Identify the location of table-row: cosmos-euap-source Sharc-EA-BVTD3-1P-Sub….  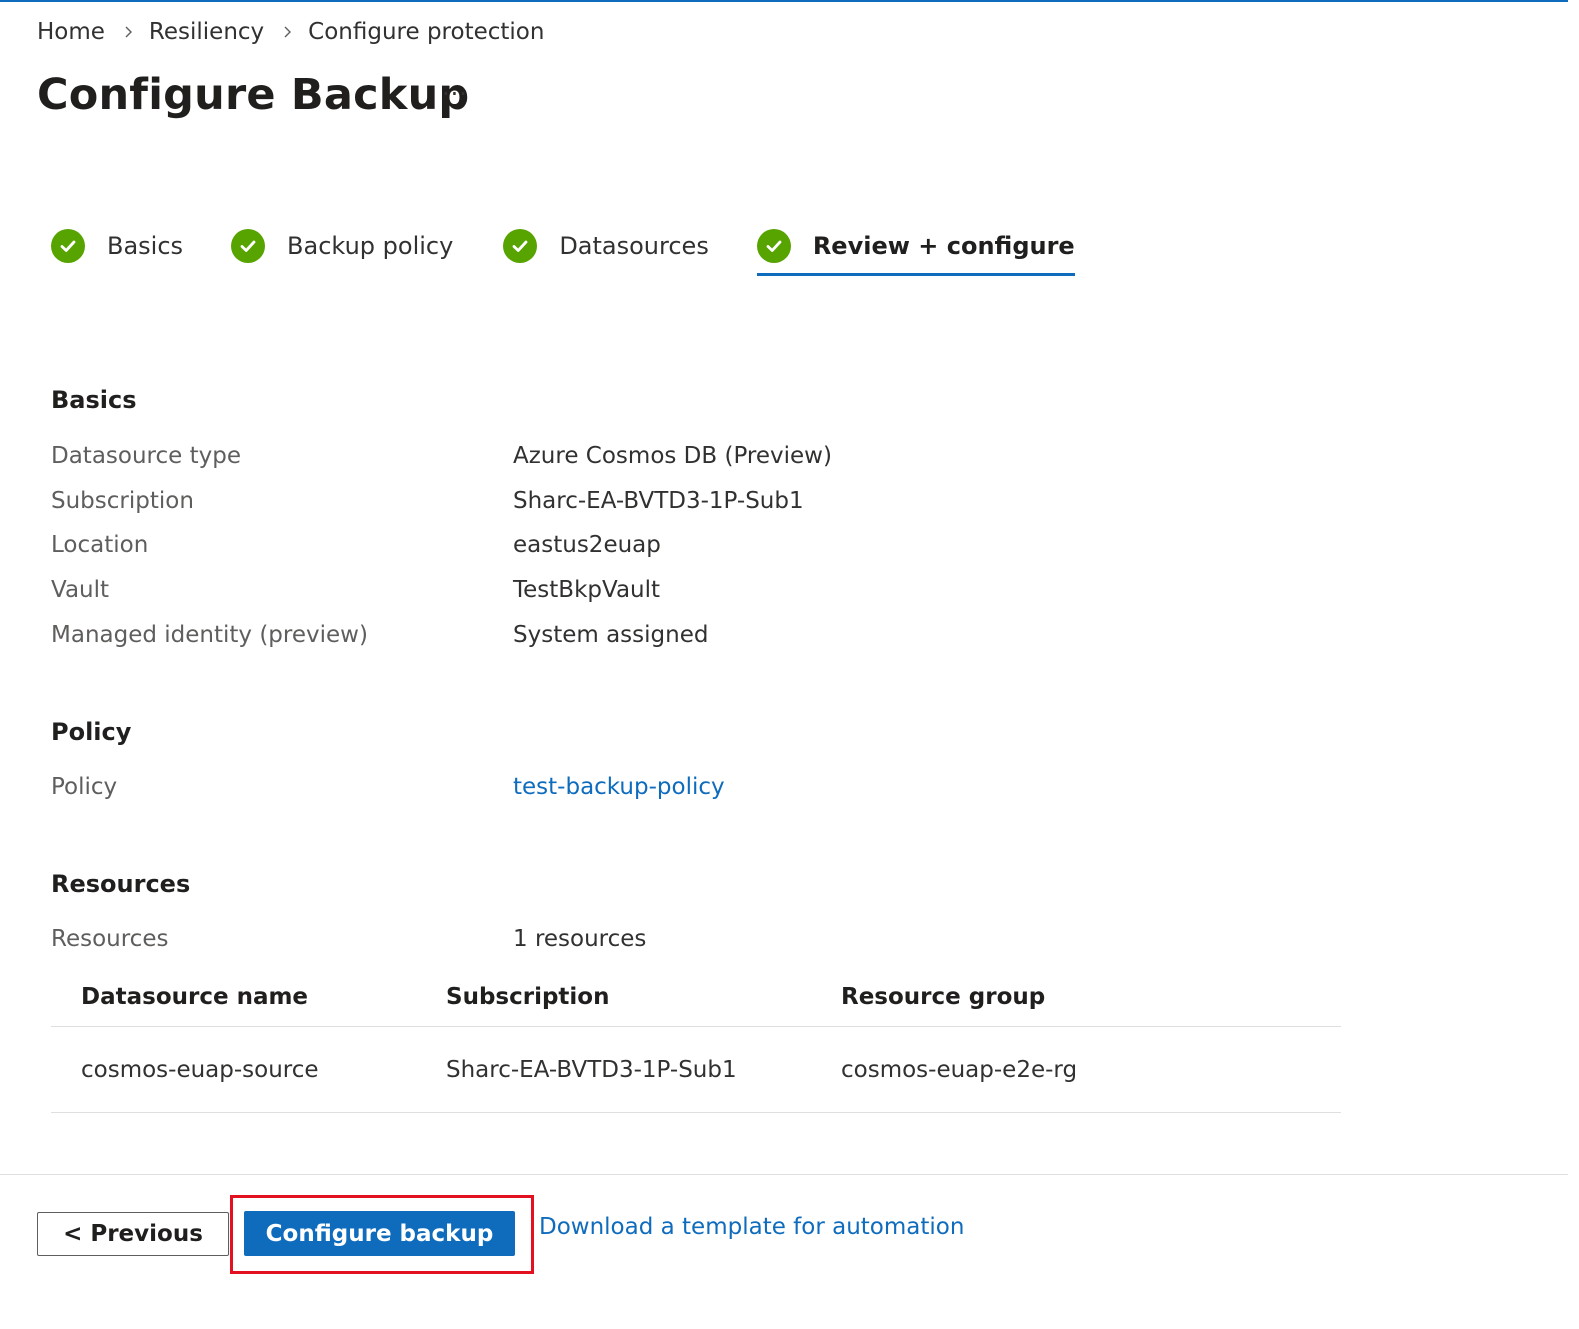
(696, 1070).